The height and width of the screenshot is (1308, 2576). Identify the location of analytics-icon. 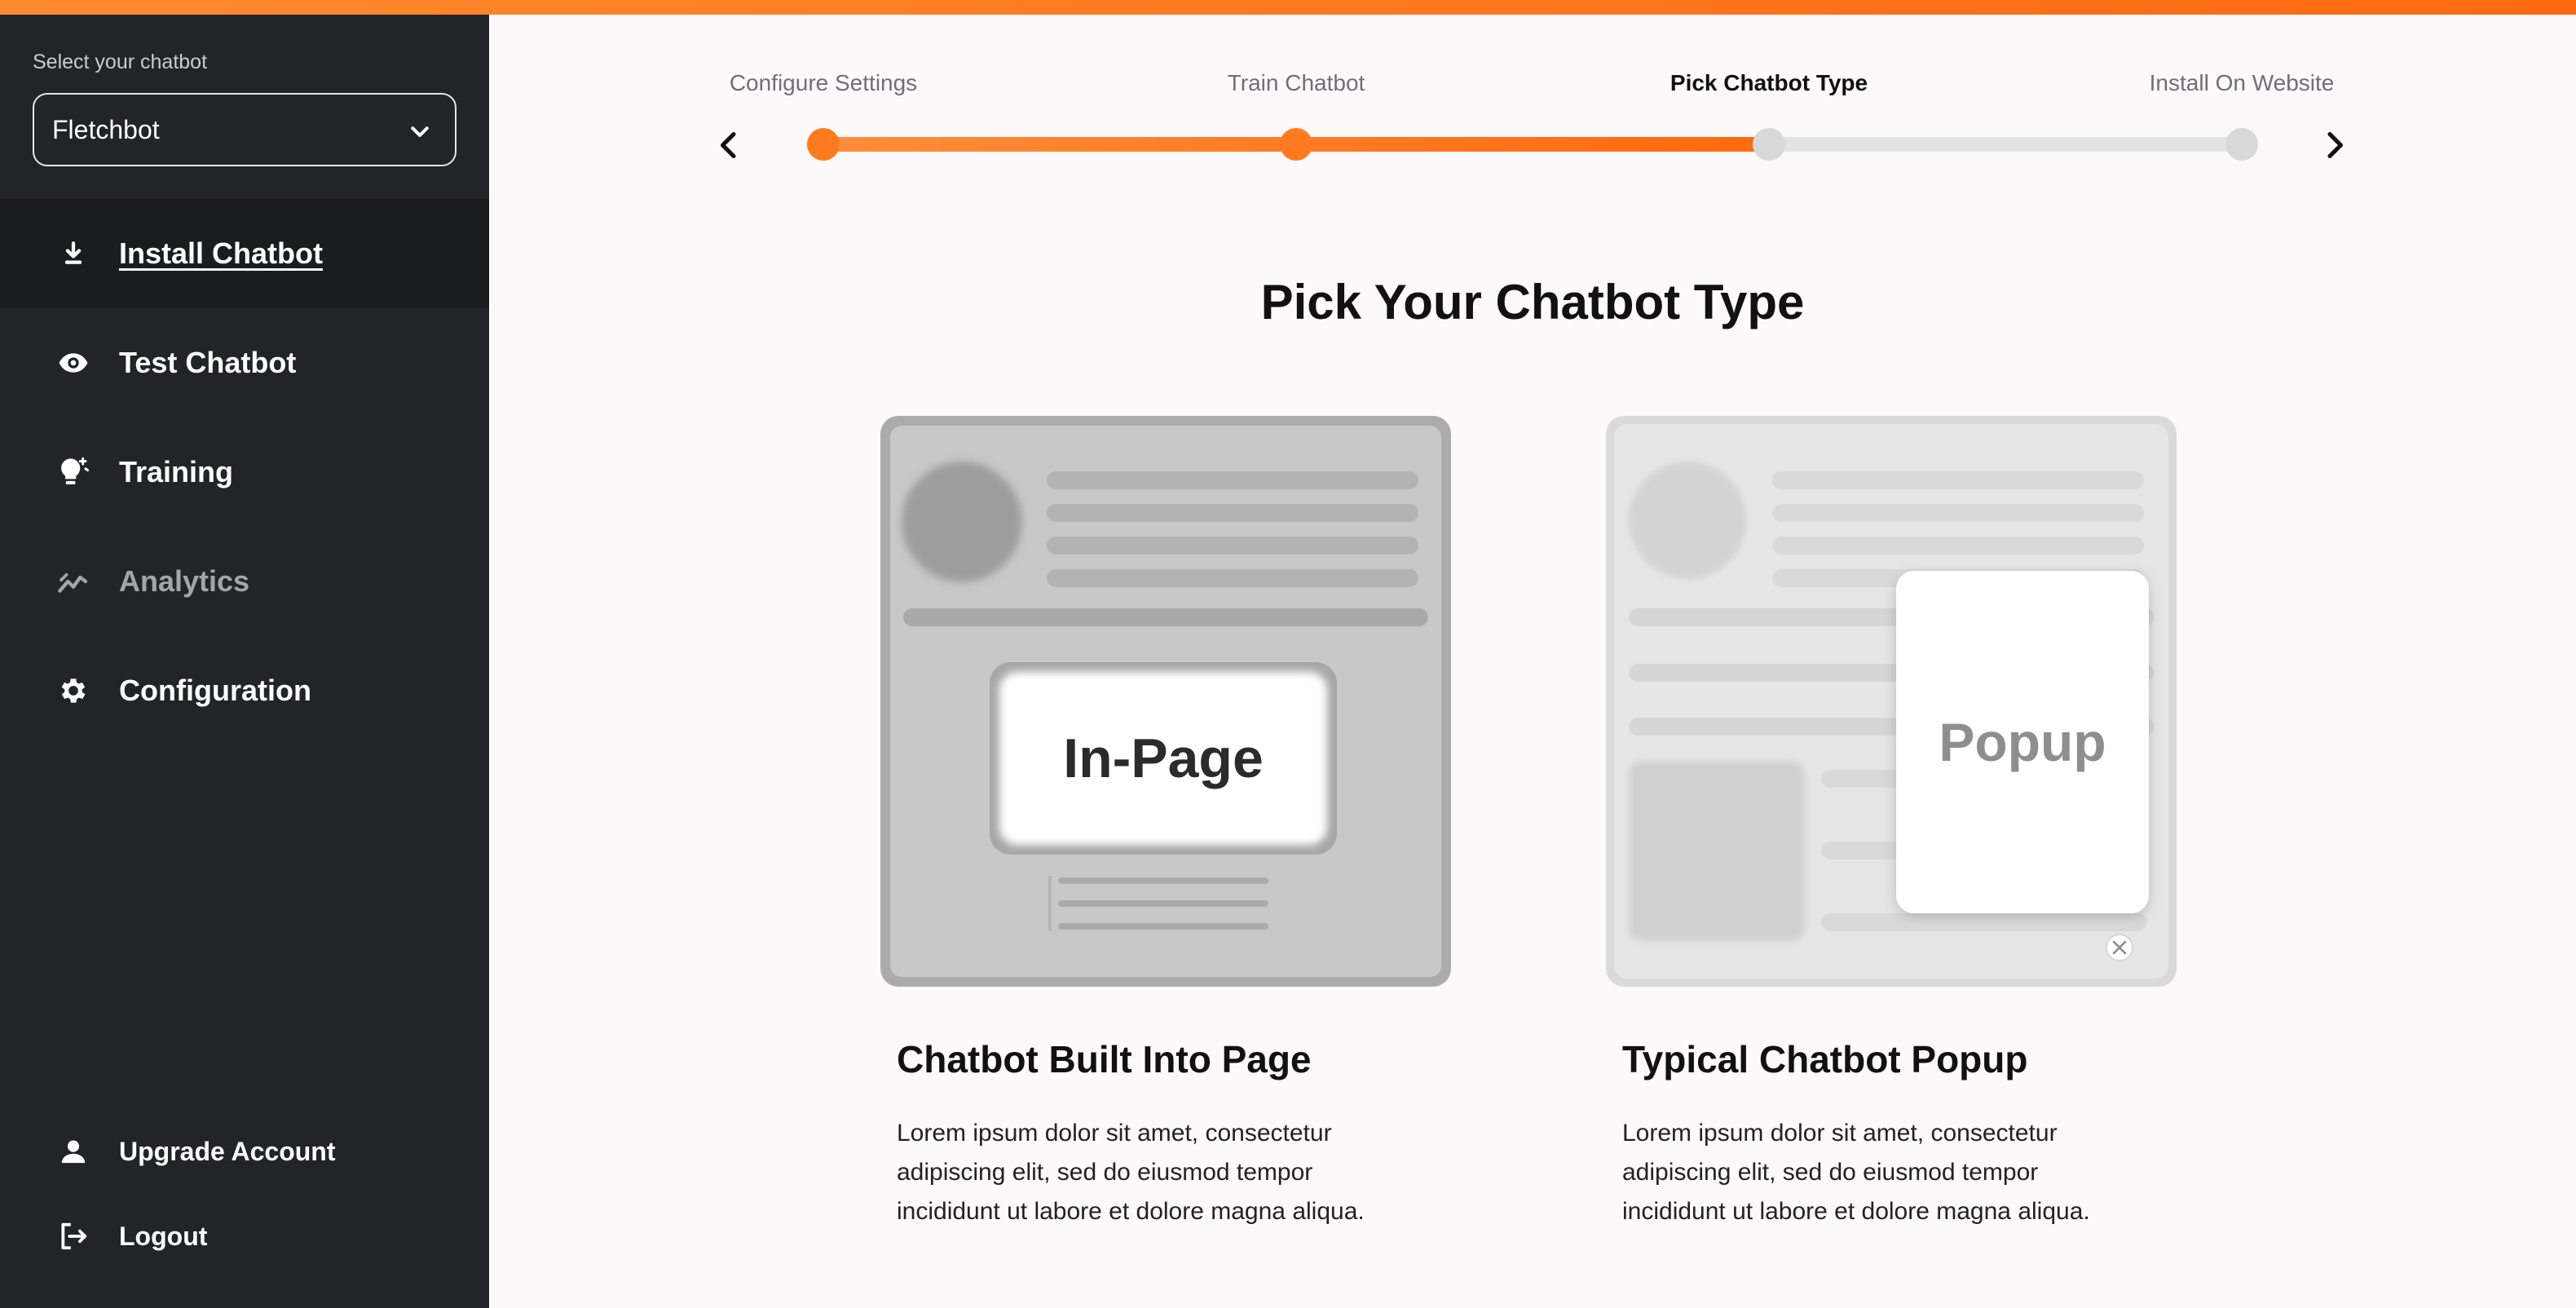
(73, 581).